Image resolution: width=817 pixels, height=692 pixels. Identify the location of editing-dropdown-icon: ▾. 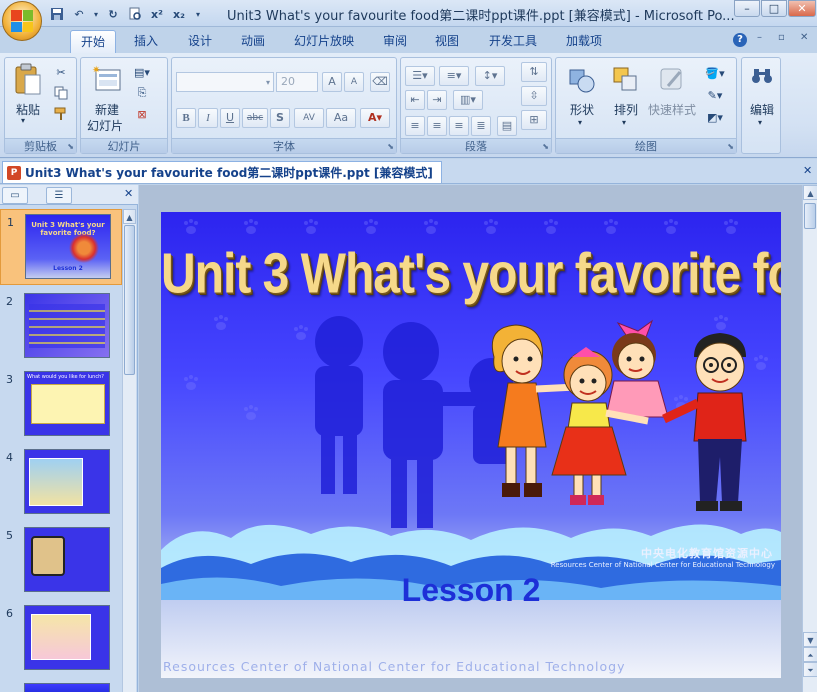
(760, 122).